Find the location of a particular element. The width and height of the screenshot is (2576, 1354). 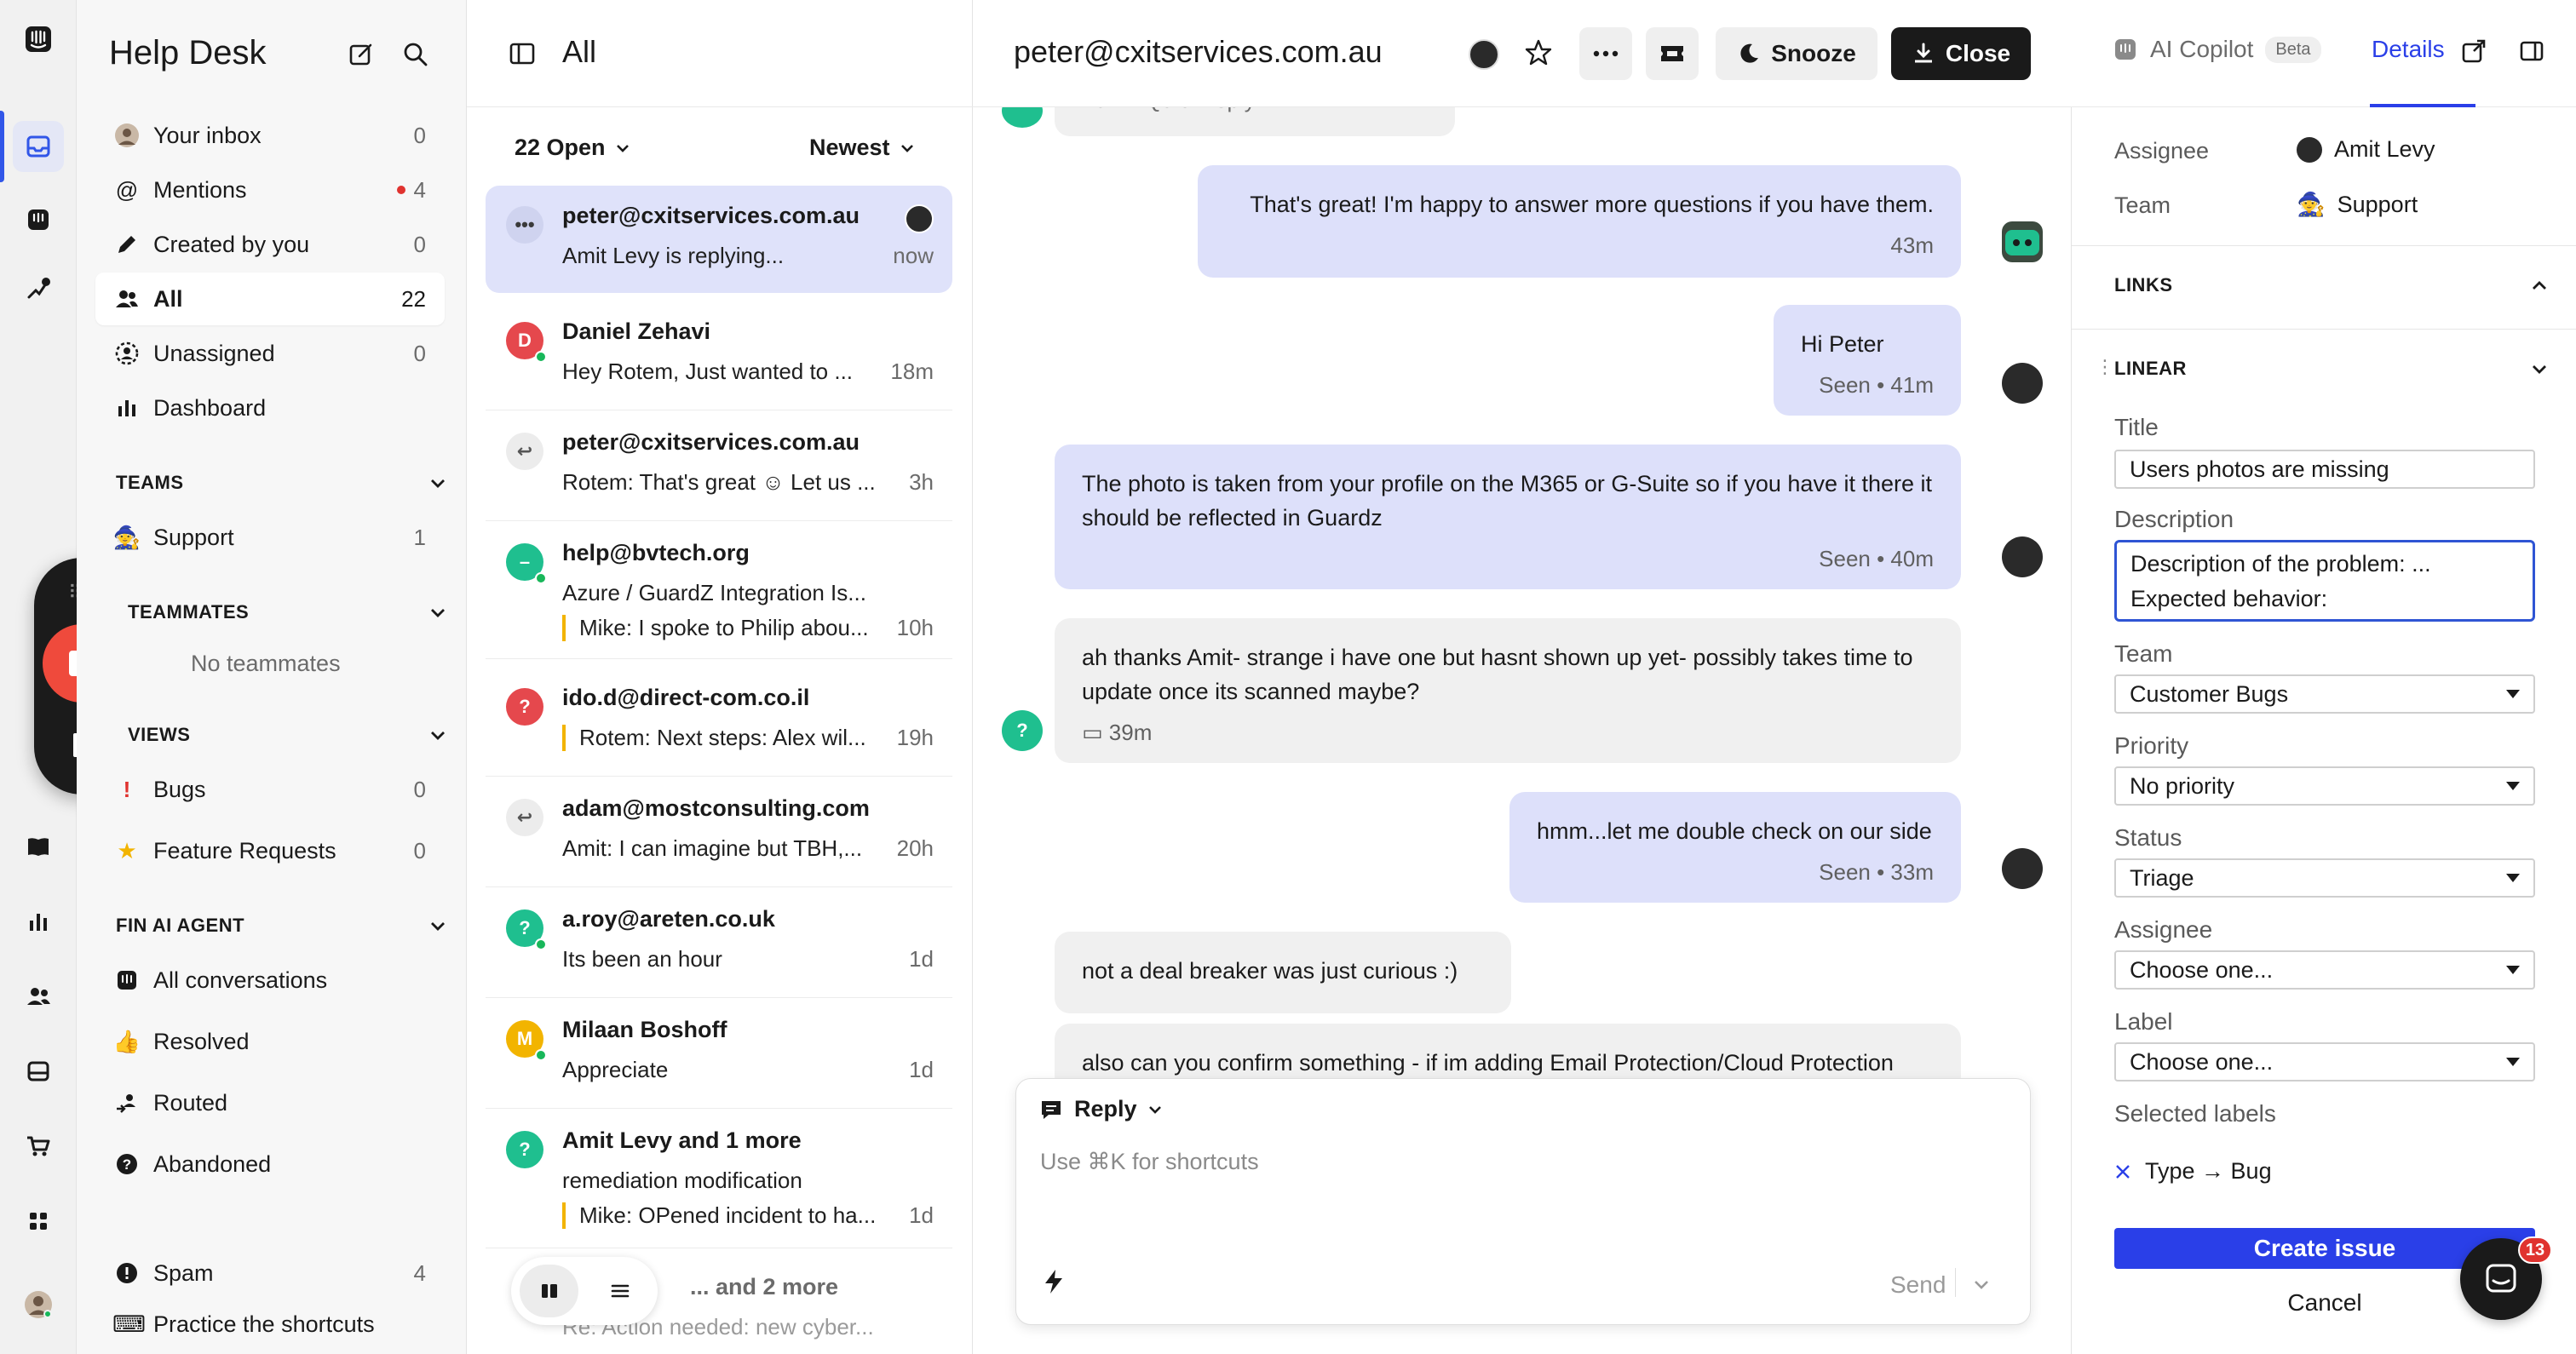

contact-avatar: ? is located at coordinates (526, 929).